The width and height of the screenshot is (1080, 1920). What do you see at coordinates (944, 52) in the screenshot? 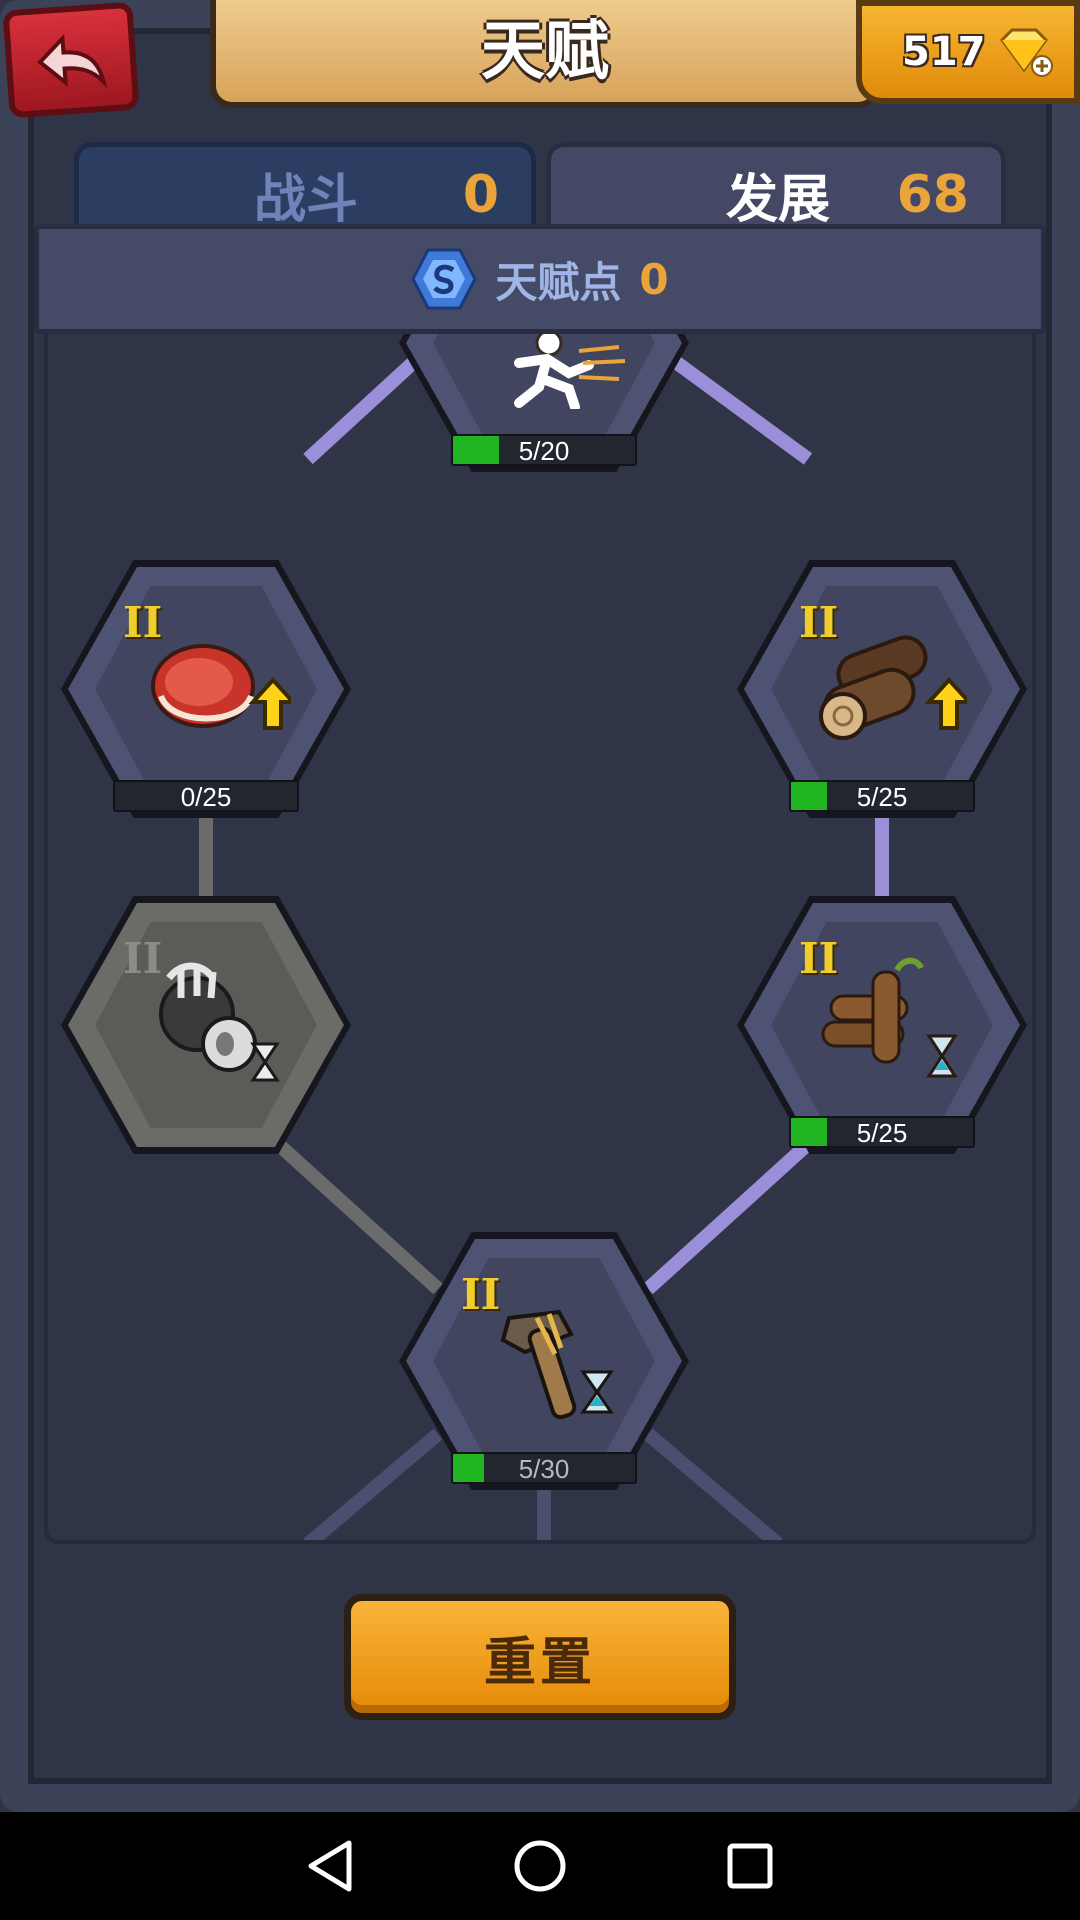
I see `gem-count: 517` at bounding box center [944, 52].